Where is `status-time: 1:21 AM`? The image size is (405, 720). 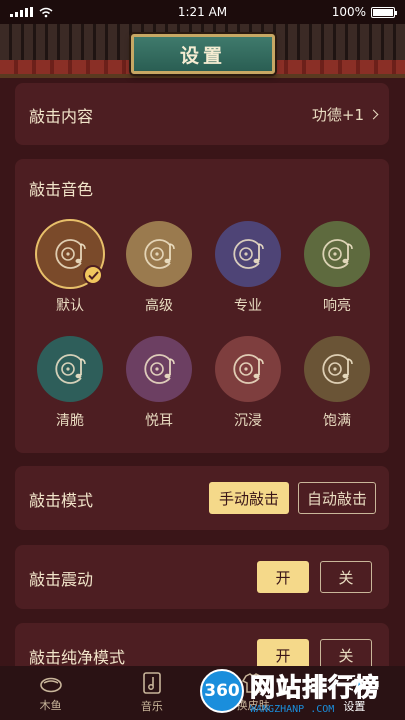 status-time: 1:21 AM is located at coordinates (202, 12).